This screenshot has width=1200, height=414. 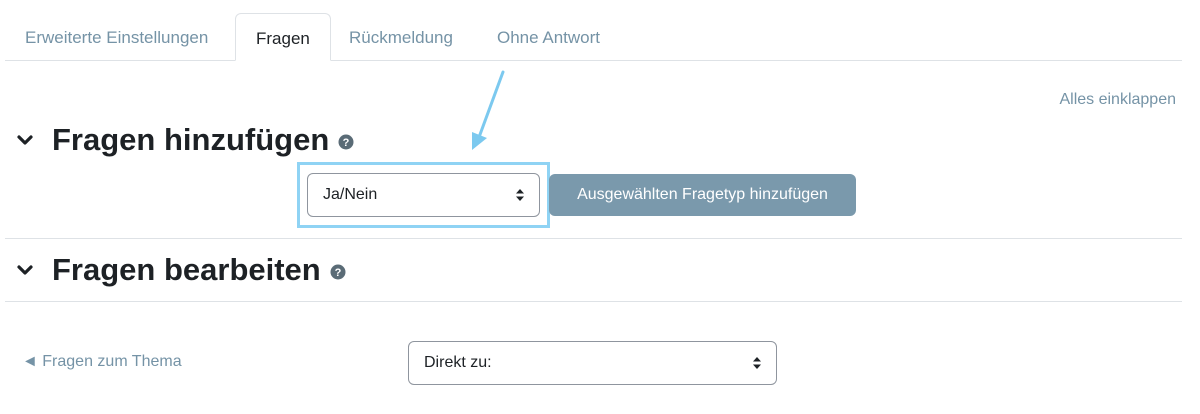 What do you see at coordinates (548, 36) in the screenshot?
I see `tab-ohne-antwort: Ohne Antwort` at bounding box center [548, 36].